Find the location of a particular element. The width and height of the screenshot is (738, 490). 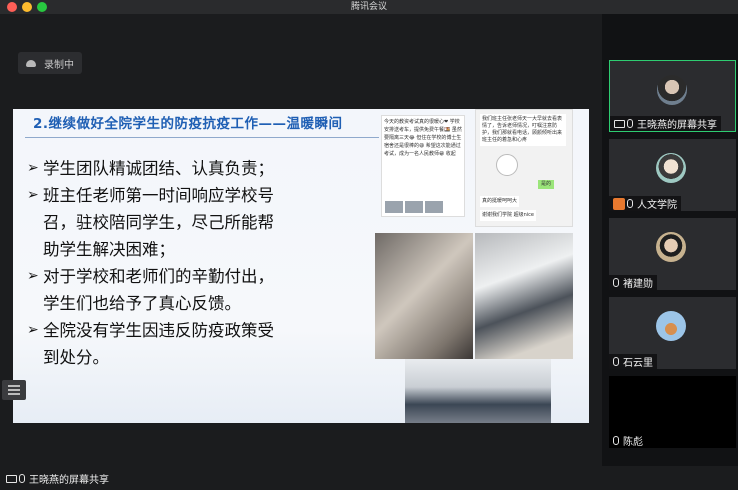

classroom-photo is located at coordinates (478, 391).